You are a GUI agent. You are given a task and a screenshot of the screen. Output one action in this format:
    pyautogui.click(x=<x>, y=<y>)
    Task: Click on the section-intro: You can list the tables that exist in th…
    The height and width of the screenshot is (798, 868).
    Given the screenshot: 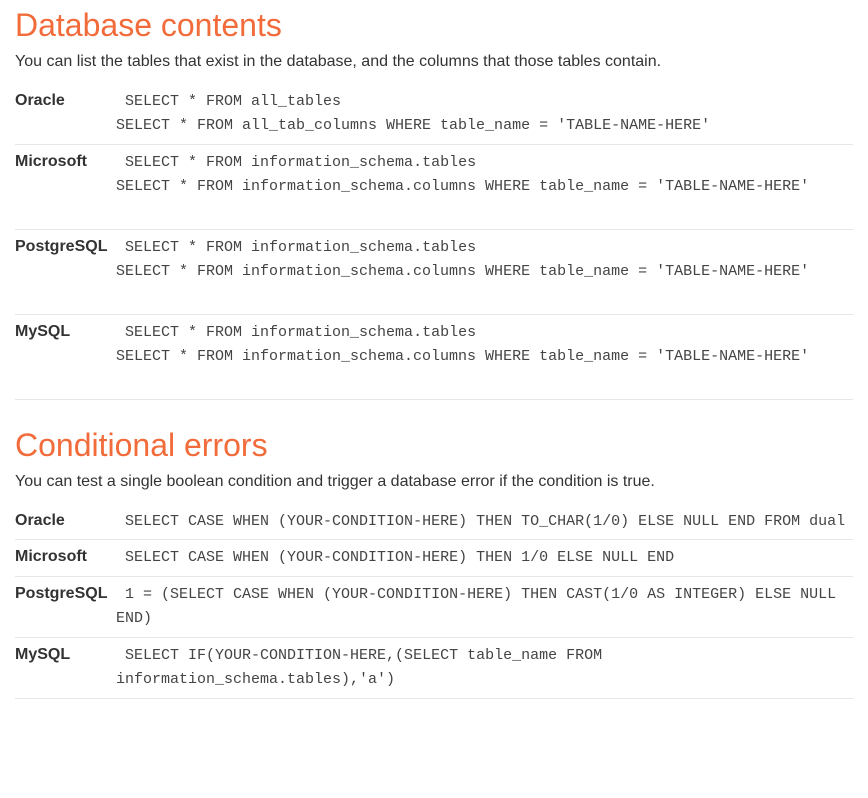 What is the action you would take?
    pyautogui.click(x=338, y=62)
    